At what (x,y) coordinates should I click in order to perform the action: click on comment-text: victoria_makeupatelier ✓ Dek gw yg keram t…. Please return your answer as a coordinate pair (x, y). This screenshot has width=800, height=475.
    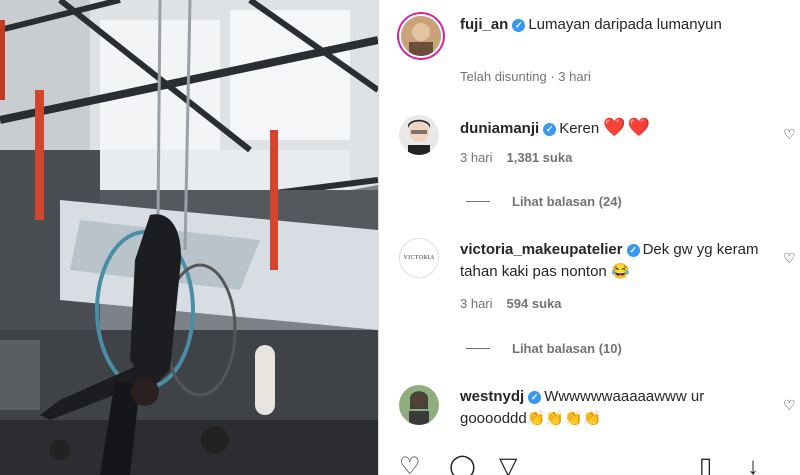
    Looking at the image, I should click on (610, 261).